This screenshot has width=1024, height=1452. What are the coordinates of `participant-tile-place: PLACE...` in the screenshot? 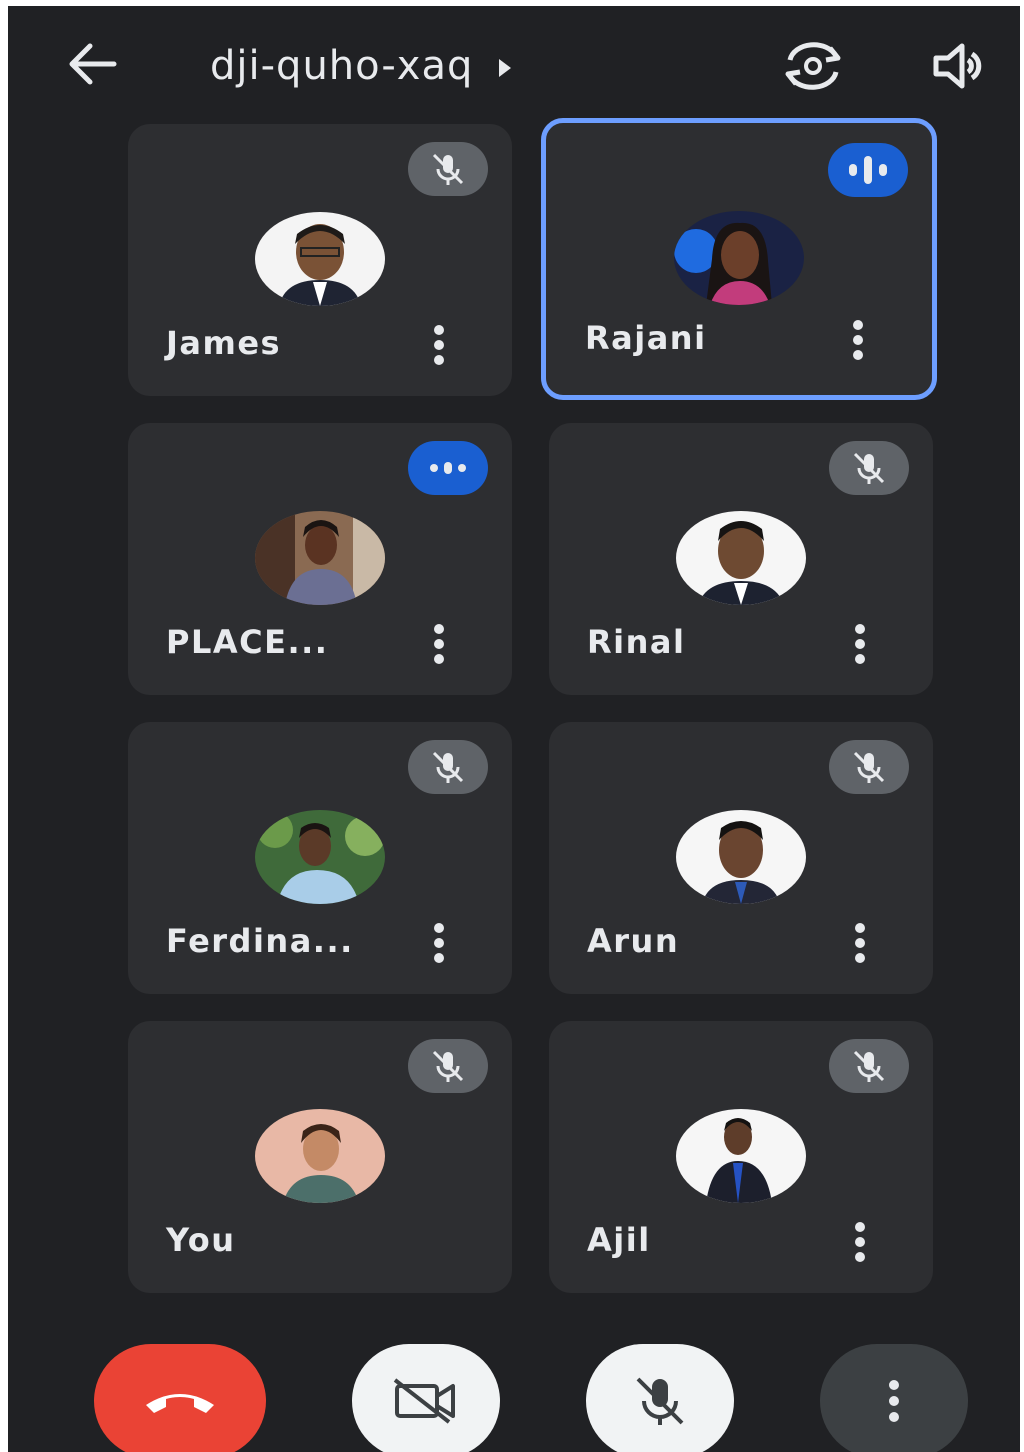 It's located at (320, 559).